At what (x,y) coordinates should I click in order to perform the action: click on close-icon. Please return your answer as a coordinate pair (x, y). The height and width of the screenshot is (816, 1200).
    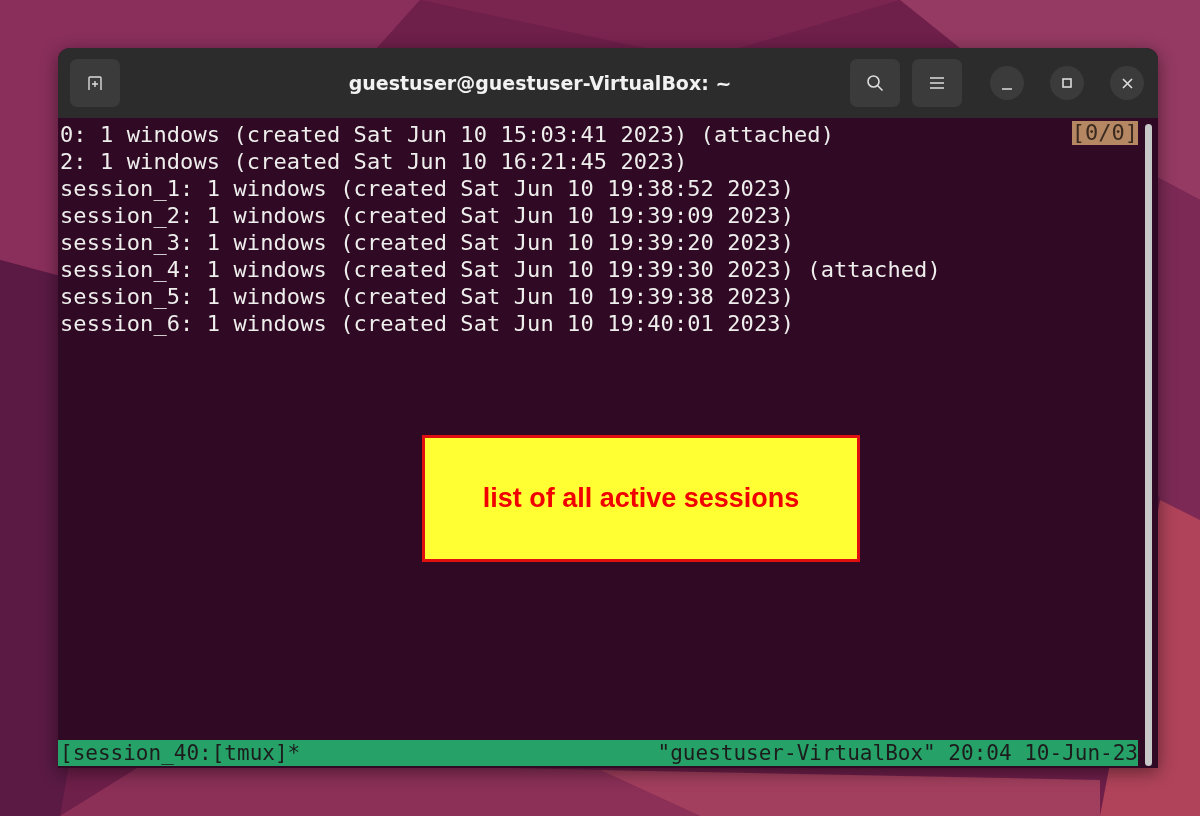
    Looking at the image, I should click on (1127, 83).